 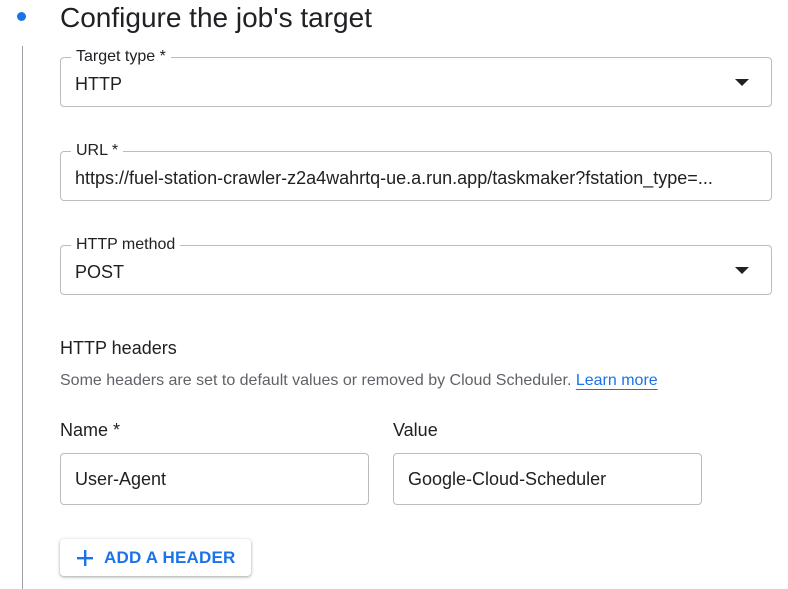 I want to click on http-headers-heading: HTTP headers, so click(x=118, y=348).